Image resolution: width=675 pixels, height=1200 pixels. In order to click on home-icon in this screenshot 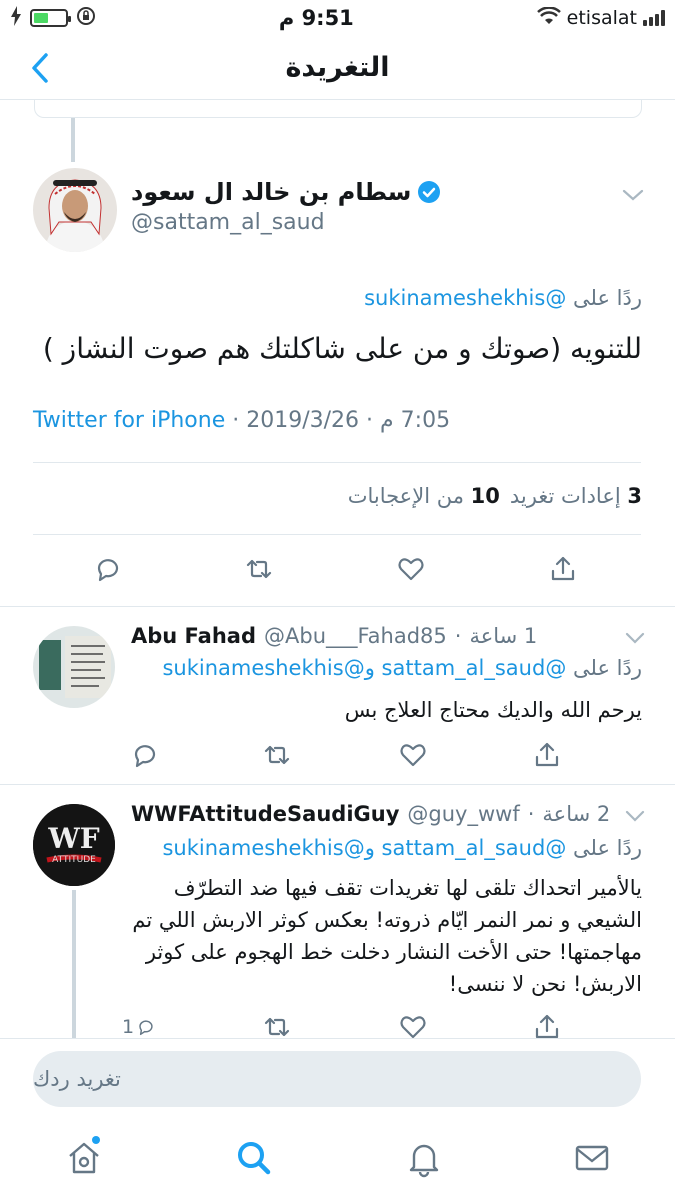, I will do `click(84, 1158)`.